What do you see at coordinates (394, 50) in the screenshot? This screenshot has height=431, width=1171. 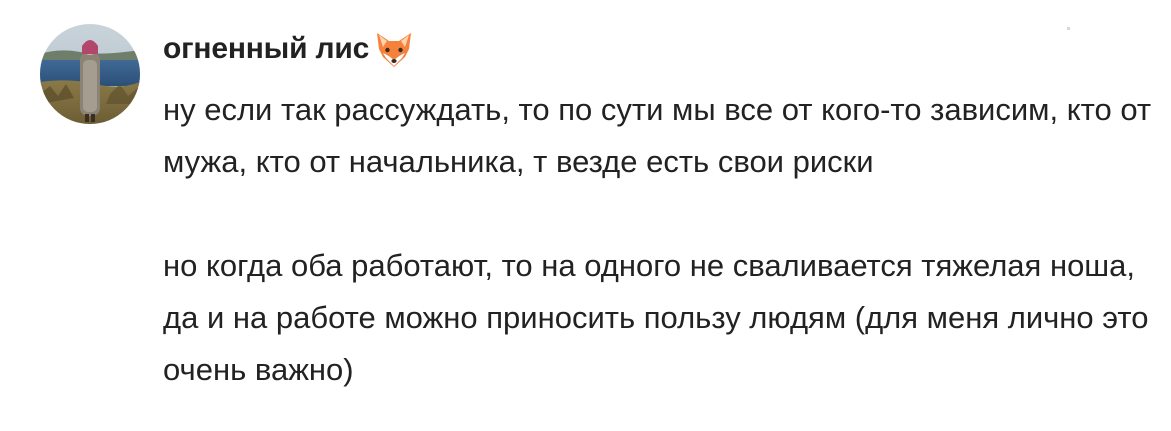 I see `fox-face-icon` at bounding box center [394, 50].